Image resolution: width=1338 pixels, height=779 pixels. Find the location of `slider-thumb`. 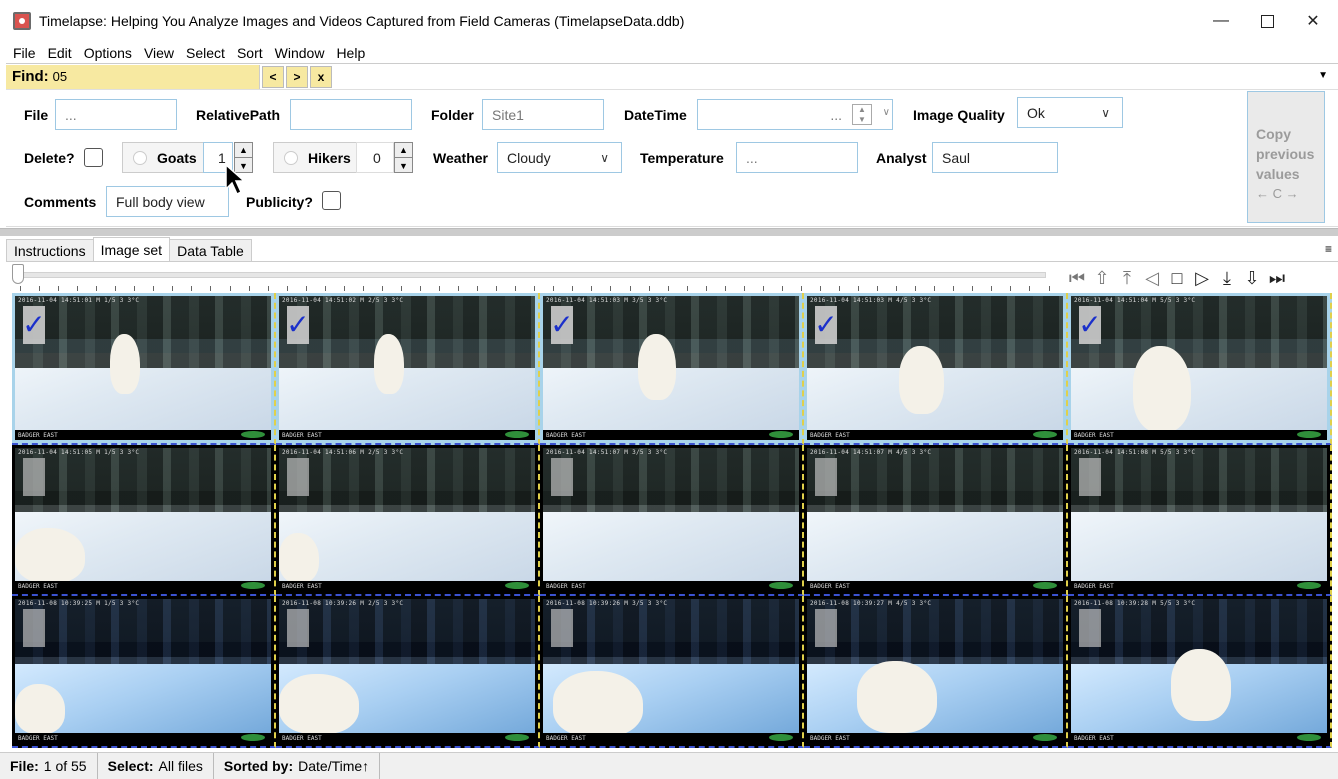

slider-thumb is located at coordinates (18, 274).